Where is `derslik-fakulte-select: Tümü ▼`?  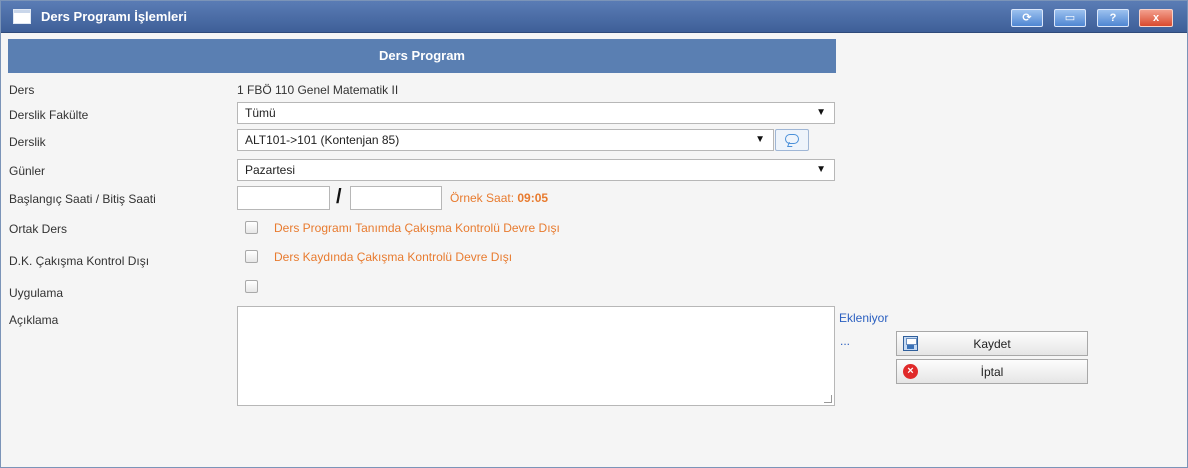 derslik-fakulte-select: Tümü ▼ is located at coordinates (536, 113).